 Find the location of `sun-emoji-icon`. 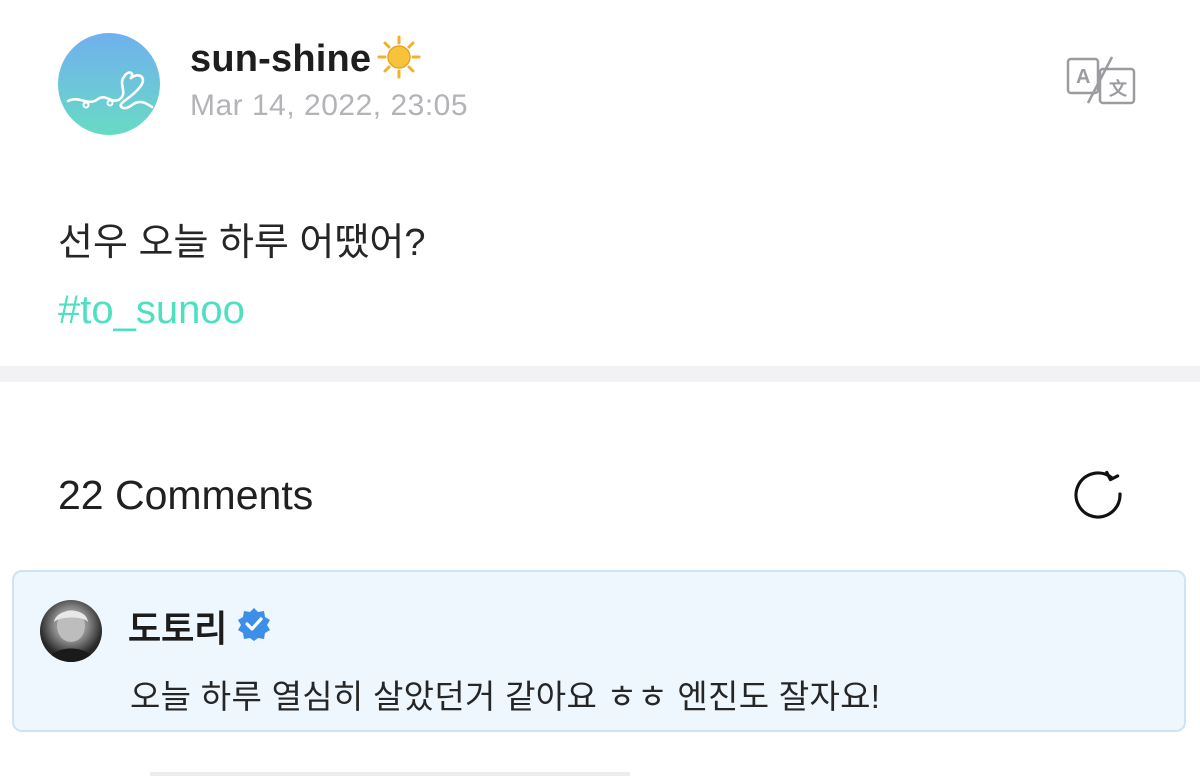

sun-emoji-icon is located at coordinates (399, 59).